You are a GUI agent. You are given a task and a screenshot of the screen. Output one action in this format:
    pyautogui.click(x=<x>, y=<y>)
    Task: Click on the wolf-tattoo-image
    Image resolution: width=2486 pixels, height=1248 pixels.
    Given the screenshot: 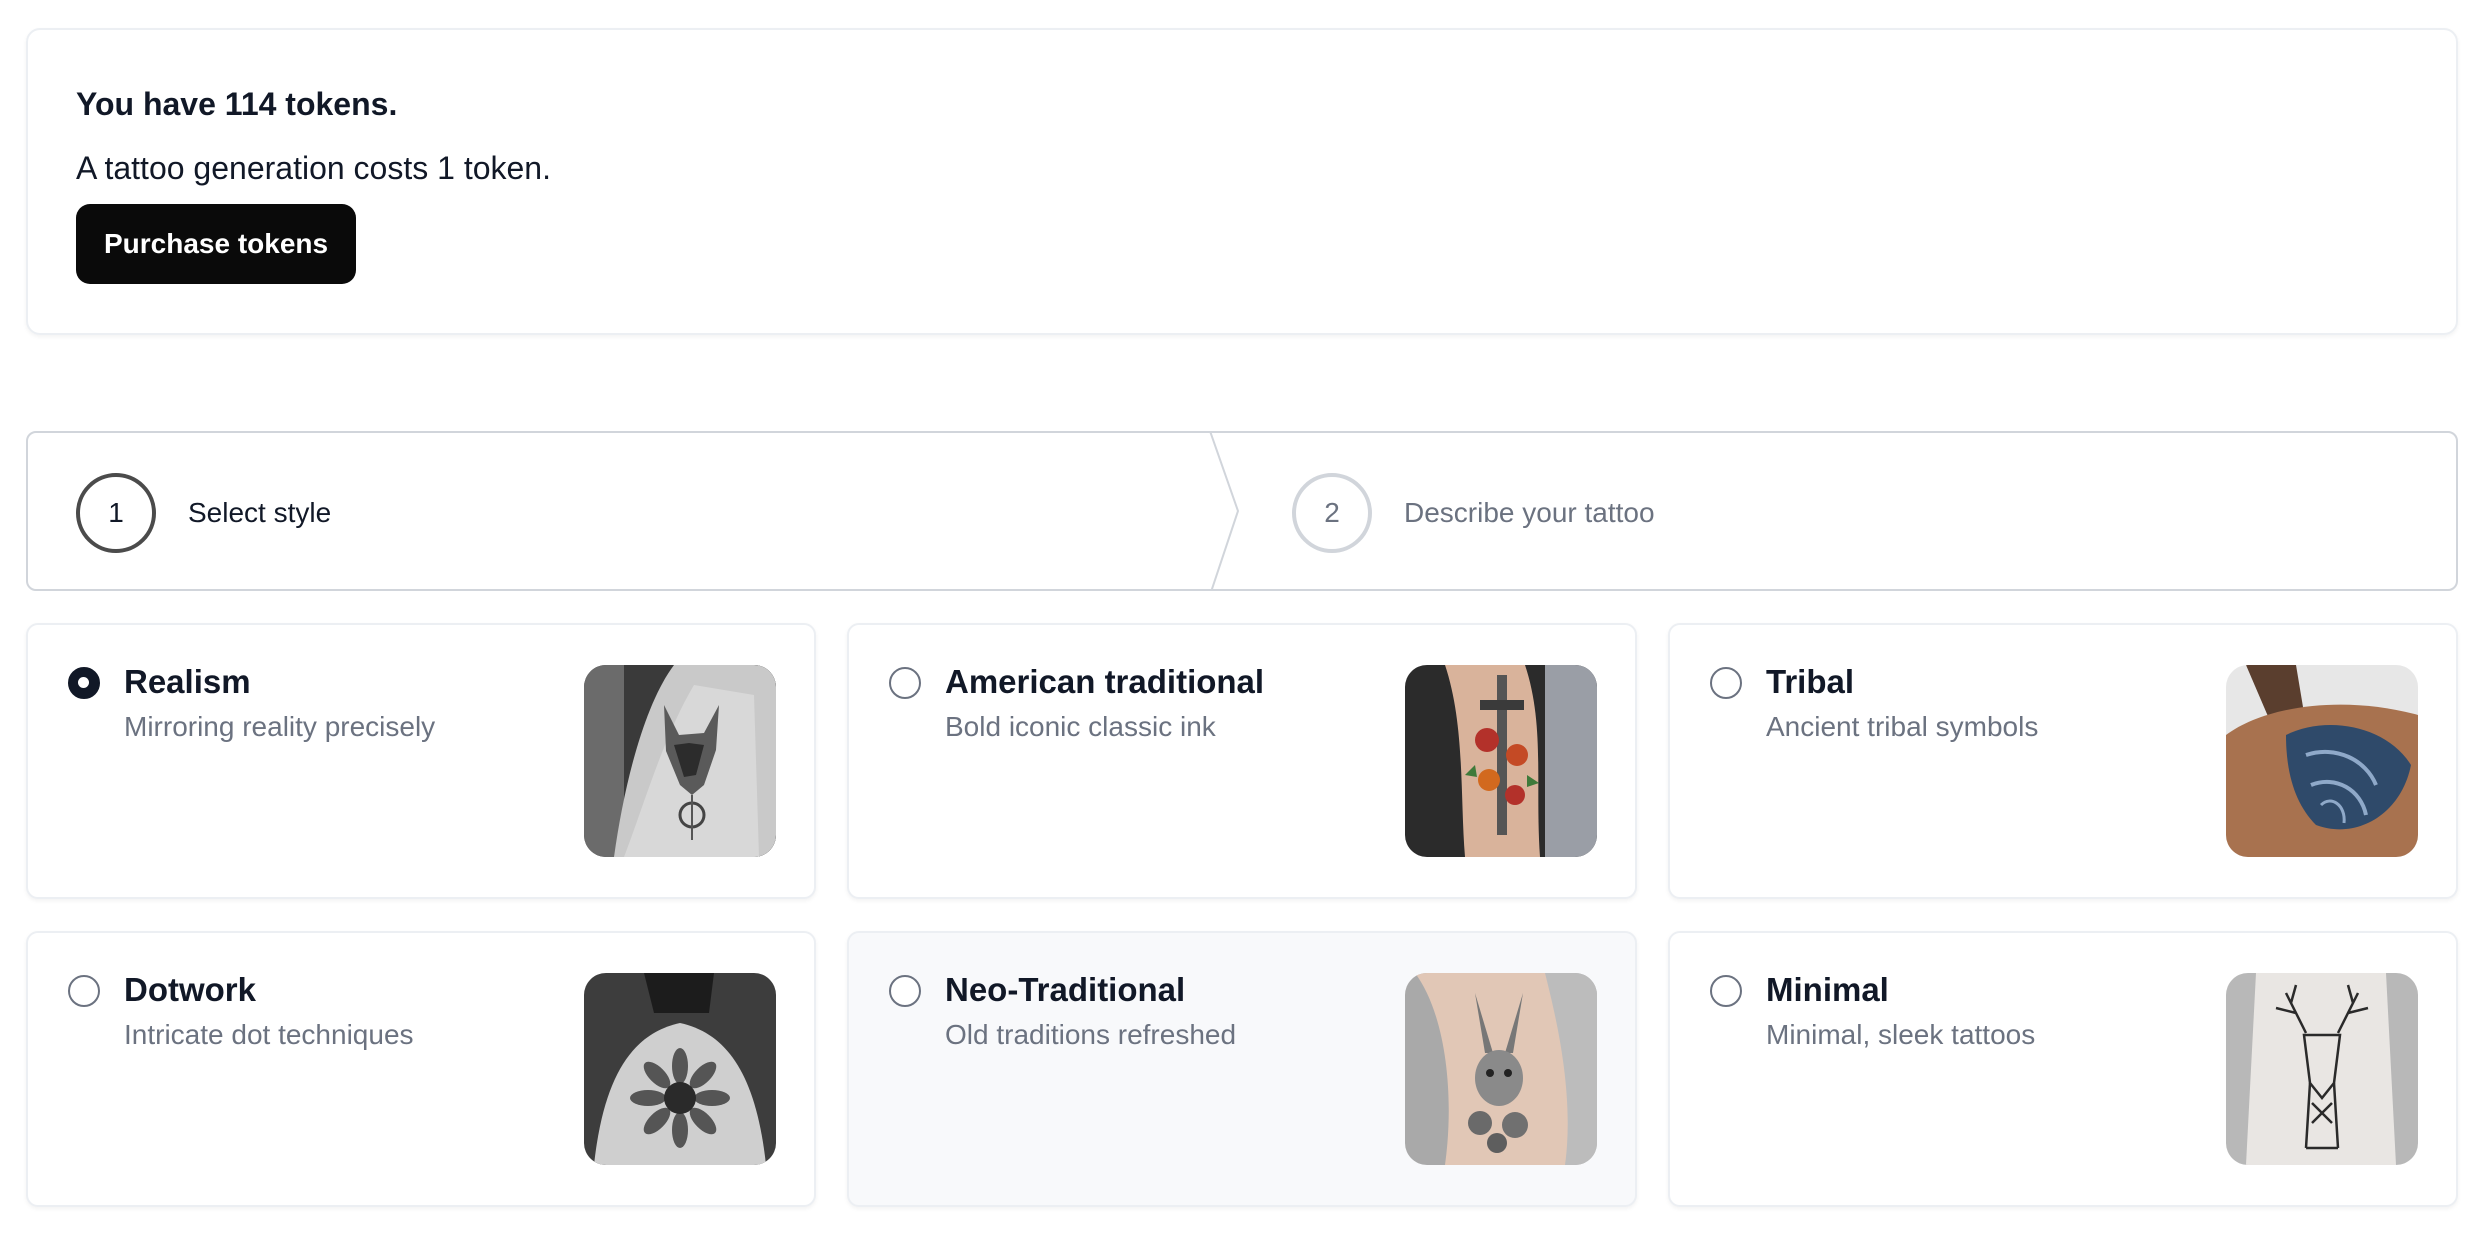 What is the action you would take?
    pyautogui.click(x=680, y=761)
    